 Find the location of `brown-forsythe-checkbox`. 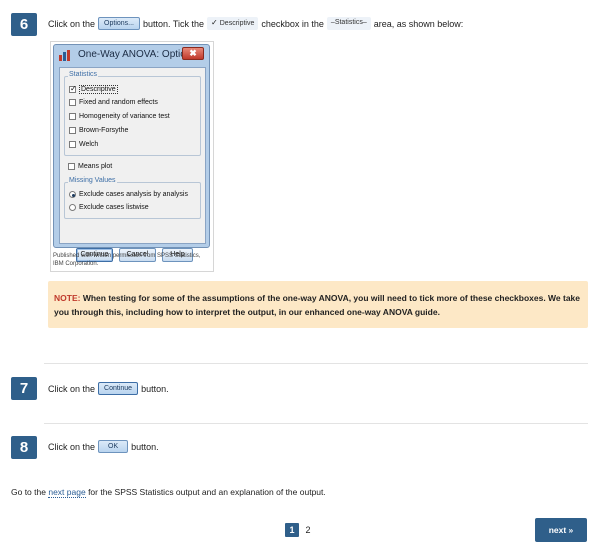

brown-forsythe-checkbox is located at coordinates (72, 130).